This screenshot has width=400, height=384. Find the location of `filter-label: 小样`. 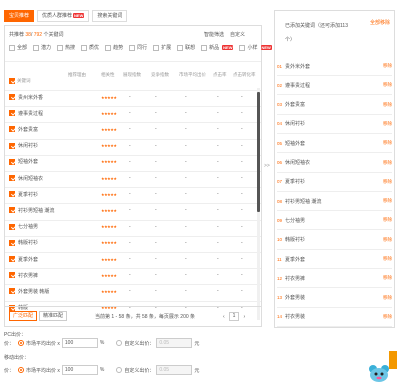

filter-label: 小样 is located at coordinates (252, 48).